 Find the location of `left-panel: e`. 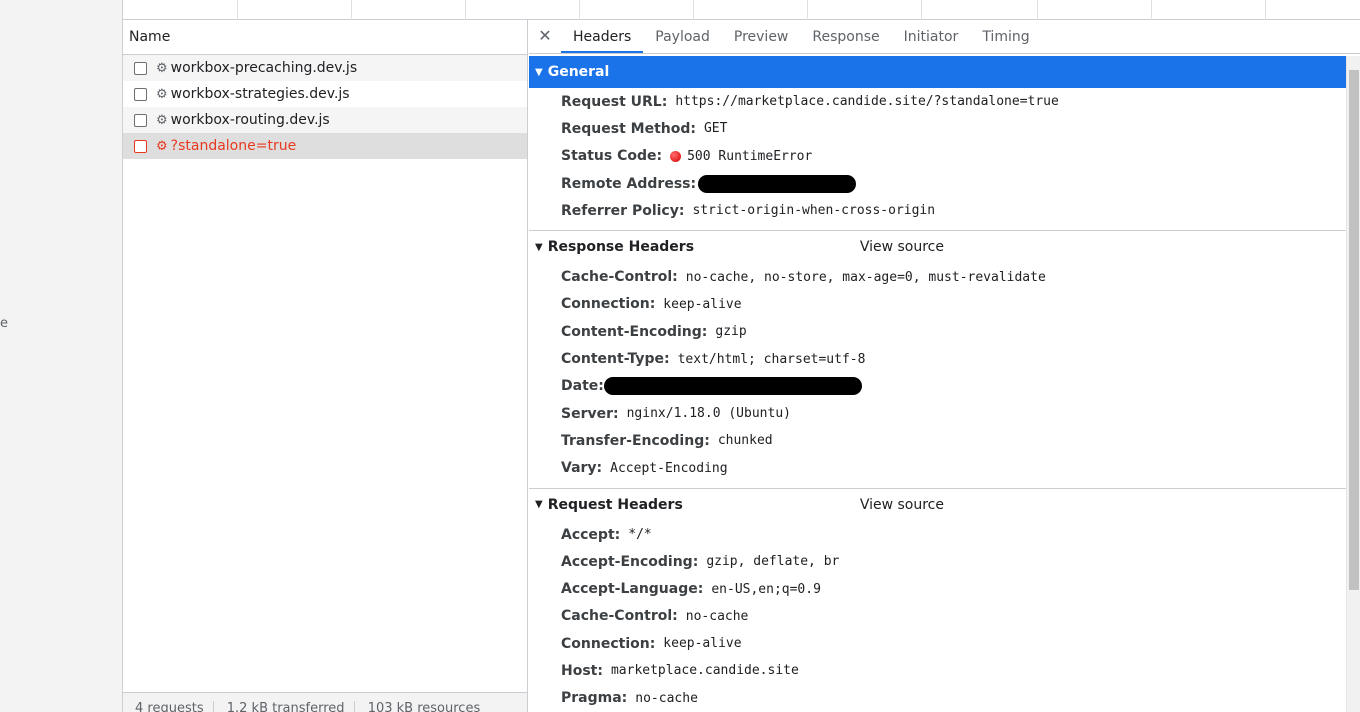

left-panel: e is located at coordinates (61, 356).